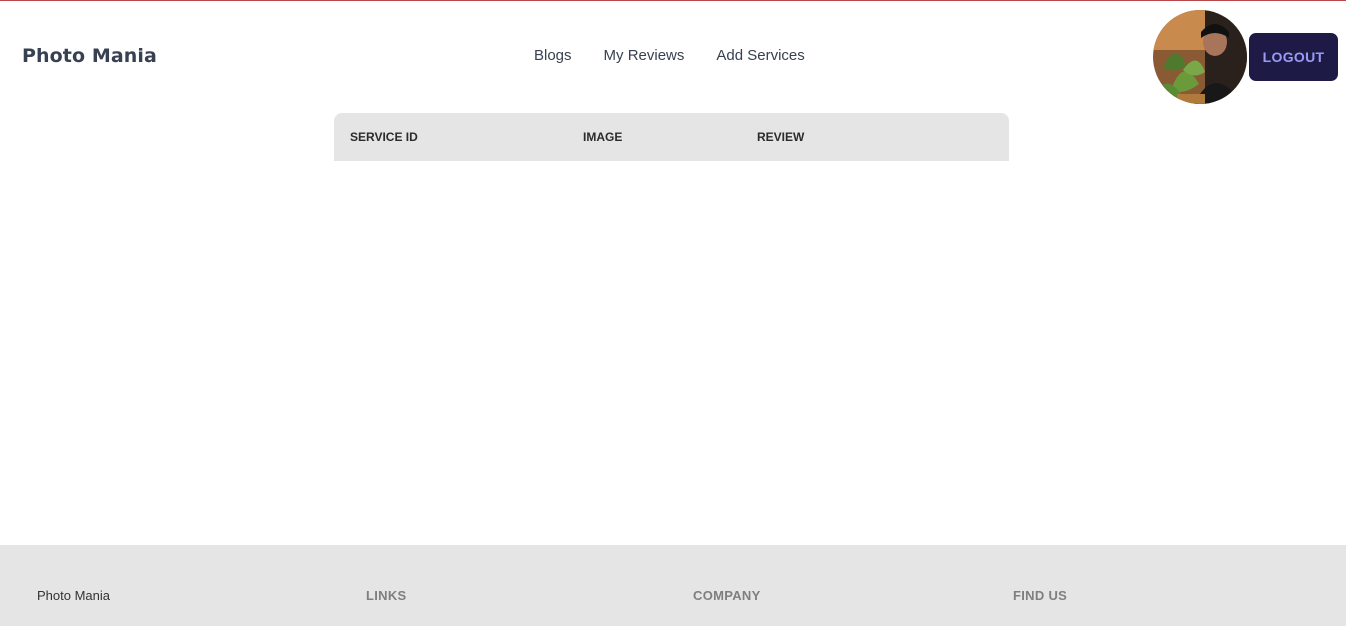  What do you see at coordinates (727, 595) in the screenshot?
I see `footer-heading-company: COMPANY` at bounding box center [727, 595].